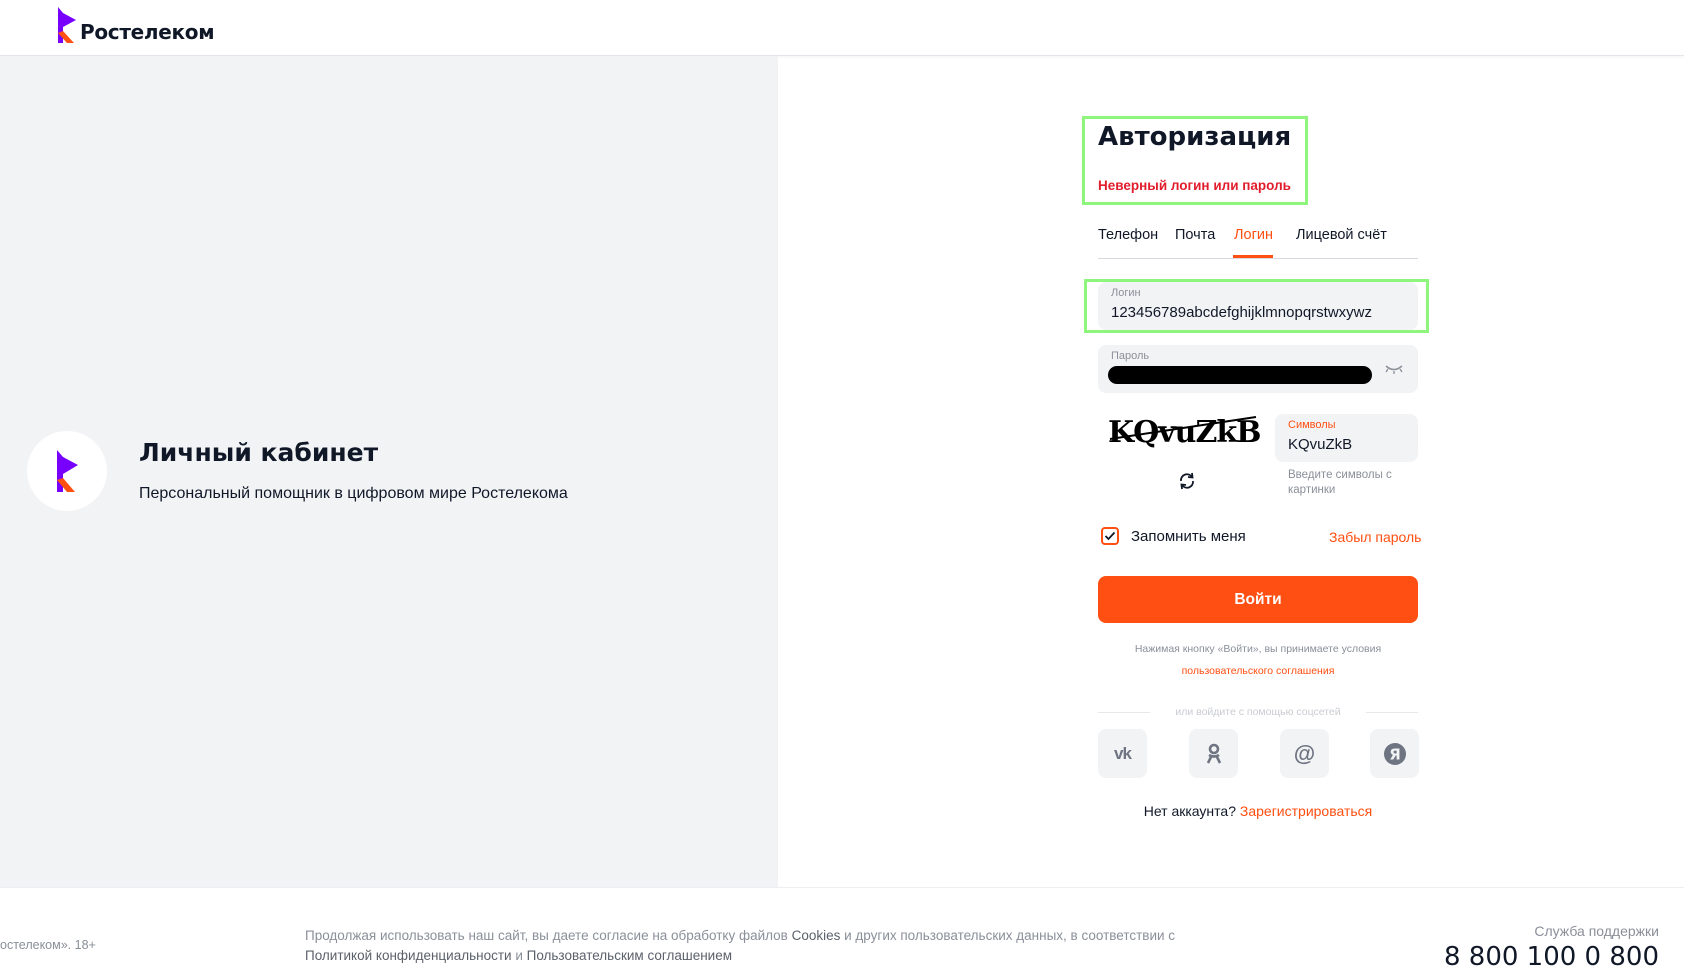 The image size is (1684, 980). I want to click on forgot-password-link: Забыл пароль, so click(1375, 537).